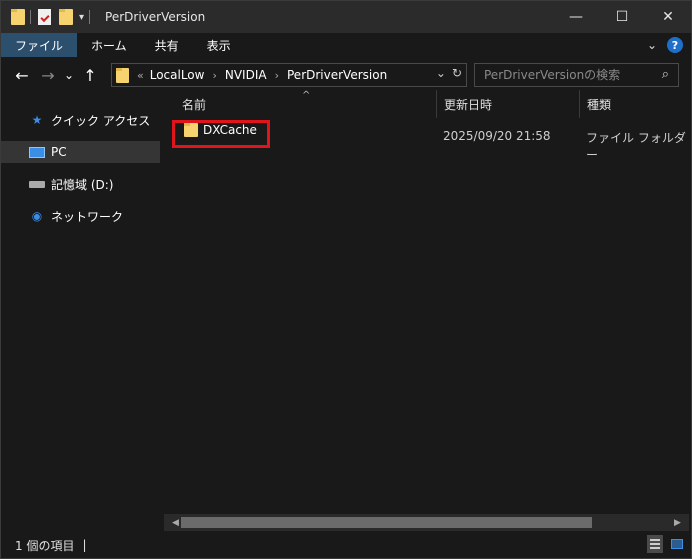 This screenshot has height=559, width=692. I want to click on file-name-cell: DXCache, so click(220, 130).